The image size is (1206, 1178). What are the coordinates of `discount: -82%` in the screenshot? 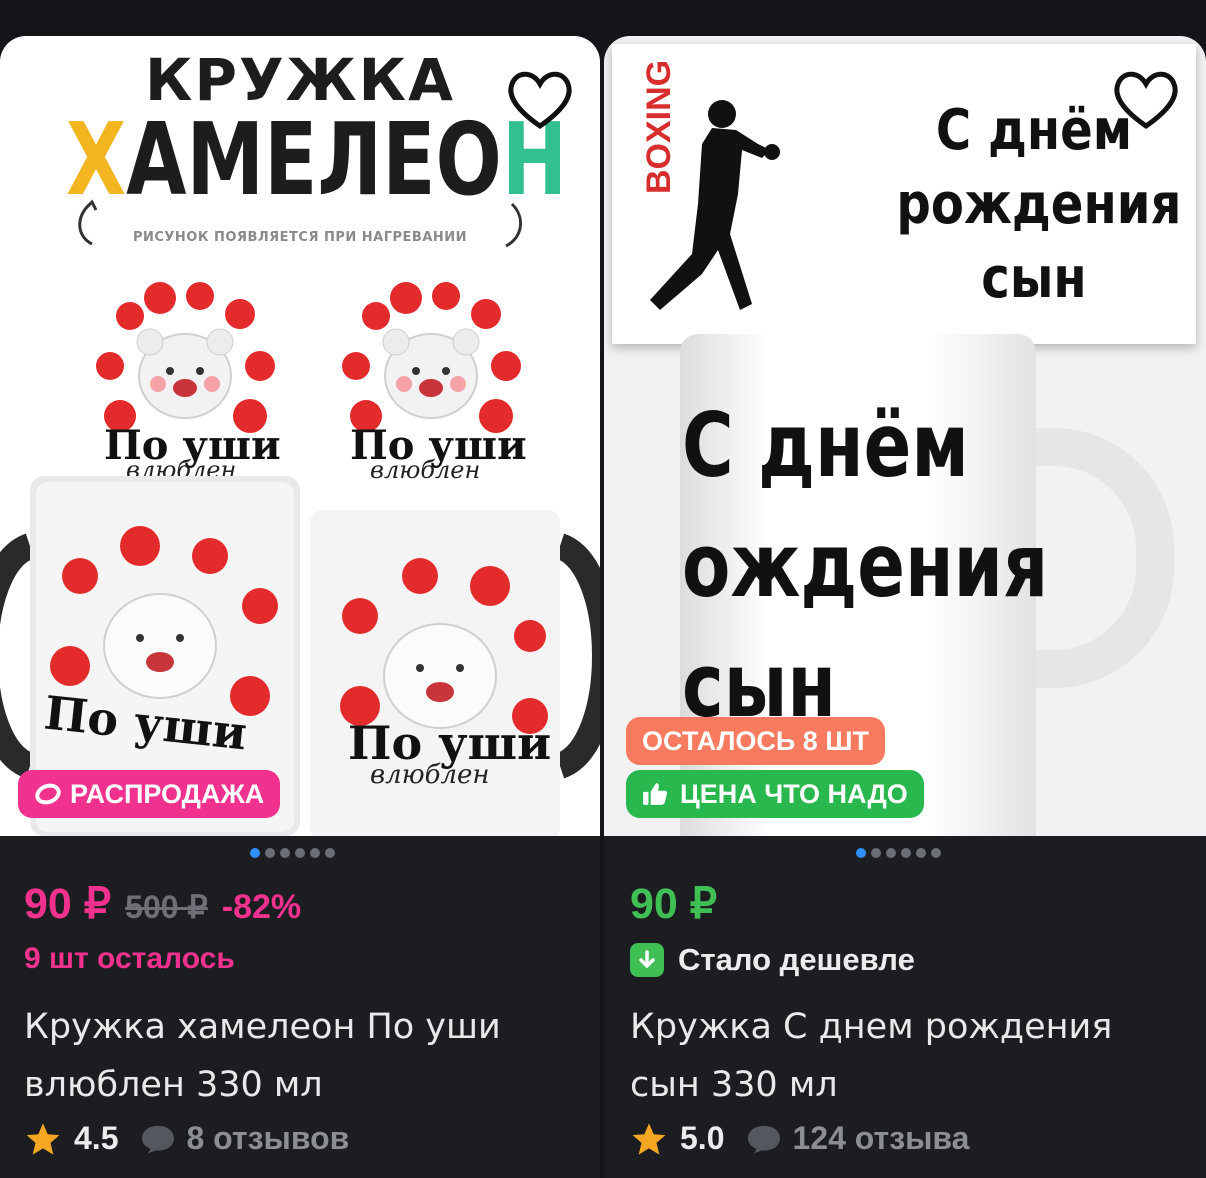 It's located at (261, 907).